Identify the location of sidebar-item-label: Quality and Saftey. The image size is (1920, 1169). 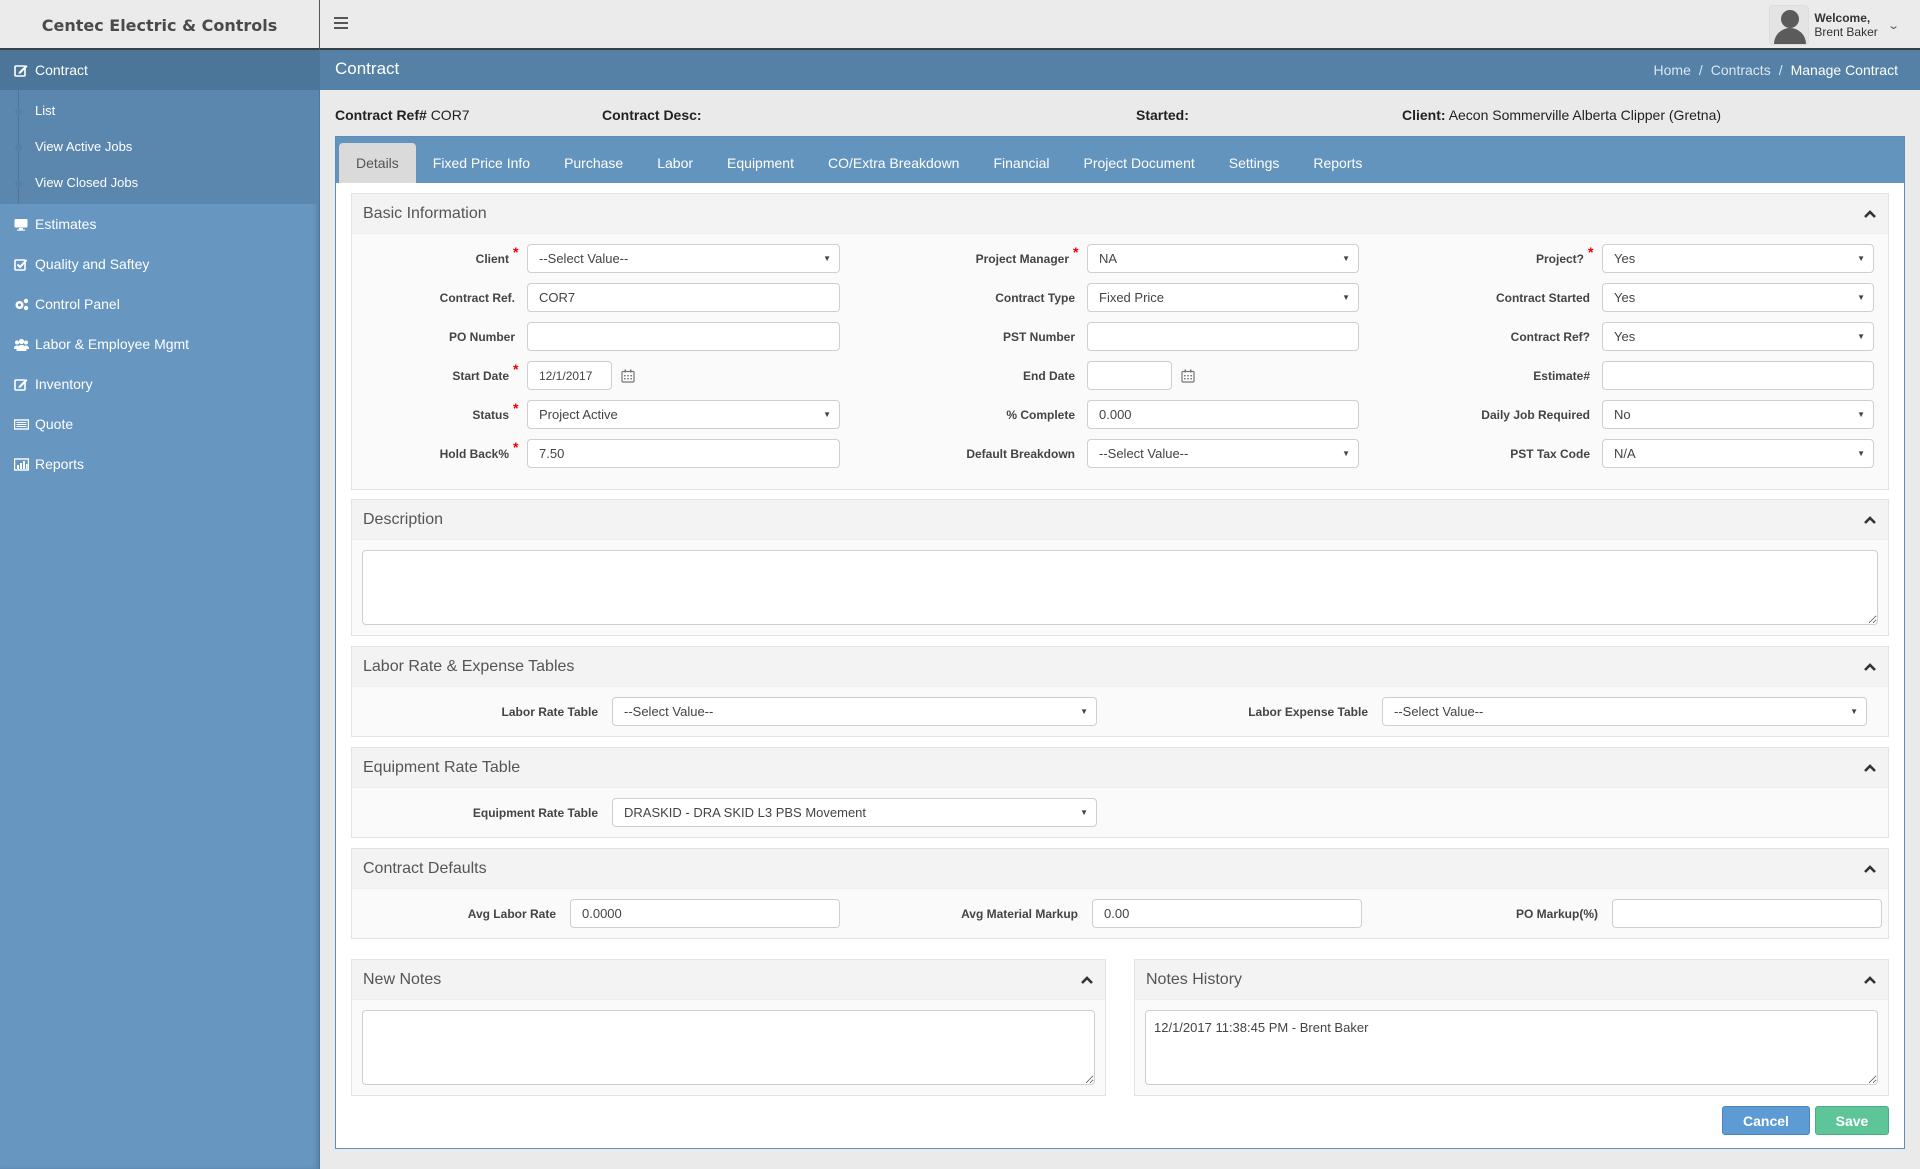
(92, 264).